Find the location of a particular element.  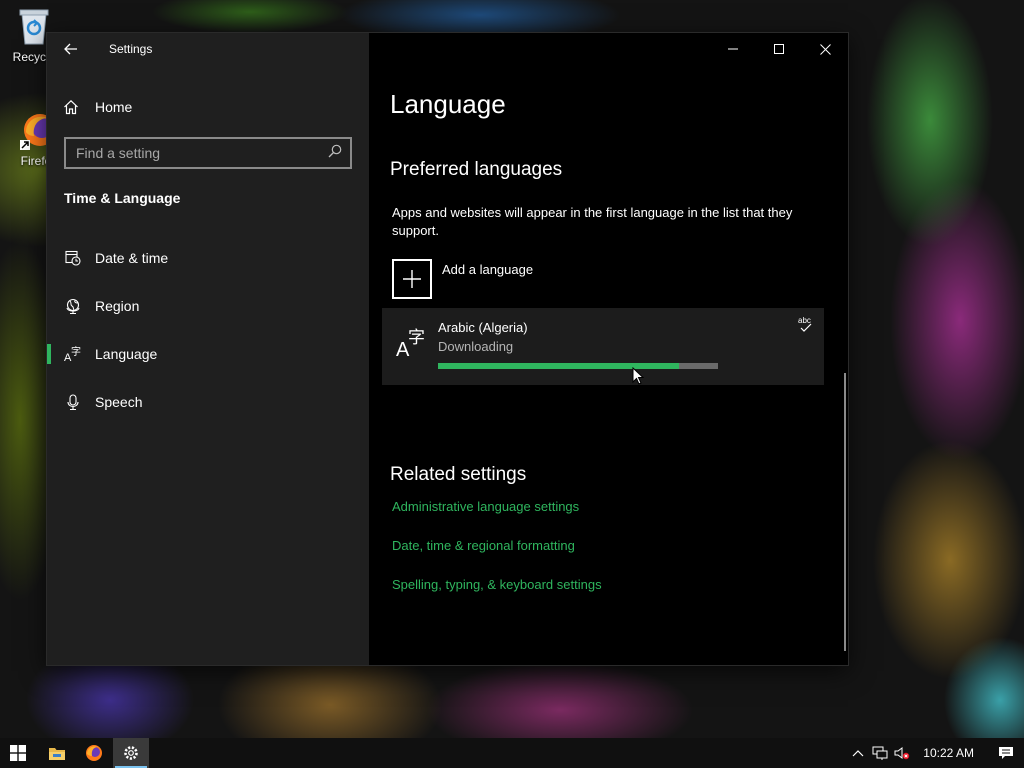

chevron-up-icon is located at coordinates (858, 753).